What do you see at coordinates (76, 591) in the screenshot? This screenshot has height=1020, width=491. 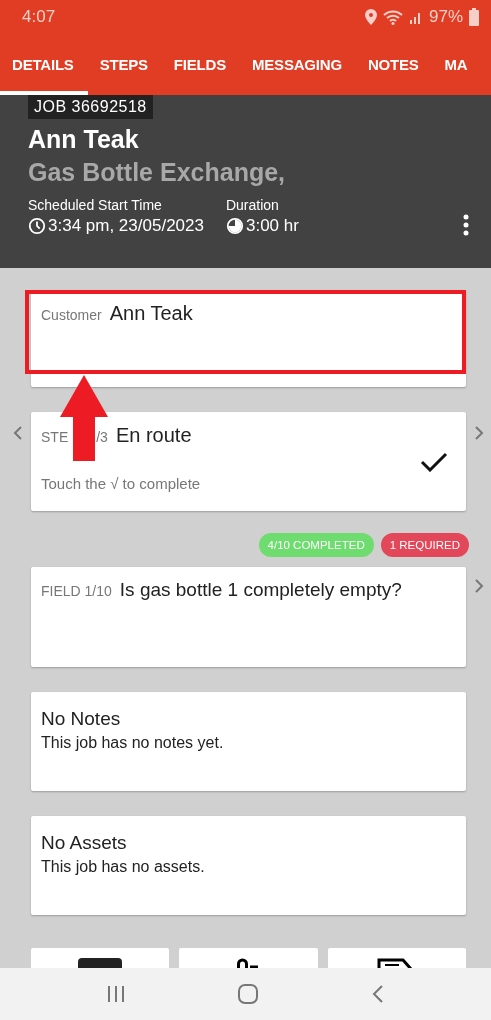 I see `field-label: FIELD 1/10` at bounding box center [76, 591].